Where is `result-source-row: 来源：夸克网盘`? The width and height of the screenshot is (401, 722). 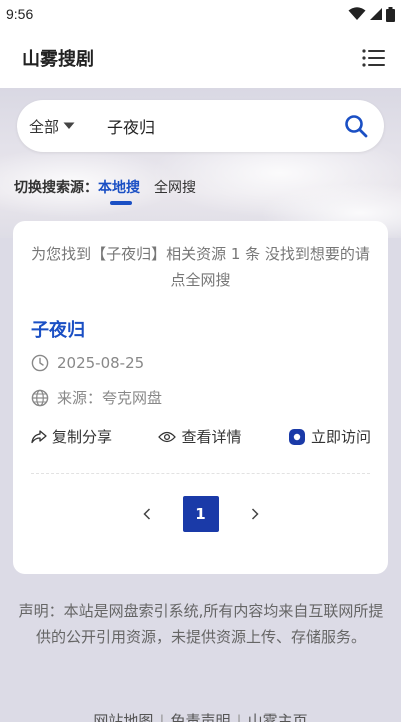 result-source-row: 来源：夸克网盘 is located at coordinates (96, 397).